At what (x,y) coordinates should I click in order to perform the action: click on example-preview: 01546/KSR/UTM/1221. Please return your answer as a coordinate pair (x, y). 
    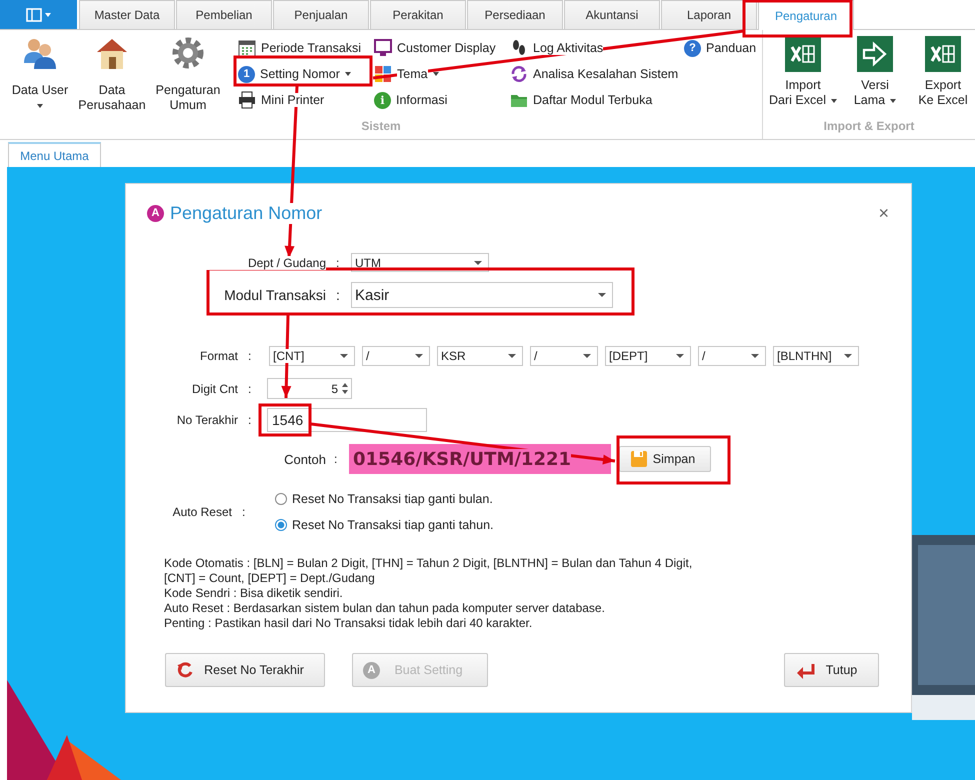
    Looking at the image, I should click on (480, 459).